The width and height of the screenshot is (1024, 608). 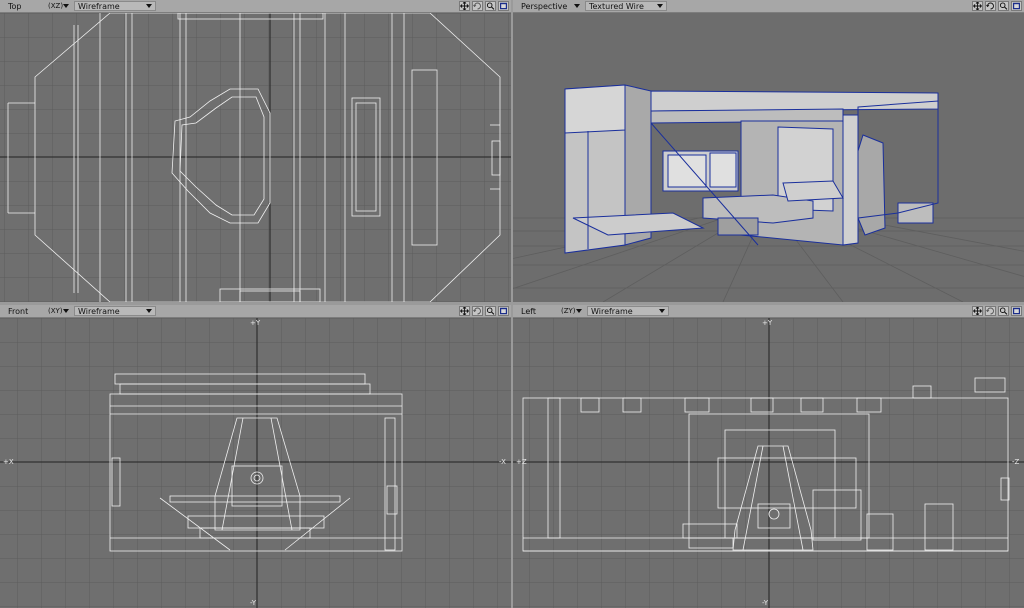 What do you see at coordinates (521, 462) in the screenshot?
I see `axis-label-pos-z: +Z` at bounding box center [521, 462].